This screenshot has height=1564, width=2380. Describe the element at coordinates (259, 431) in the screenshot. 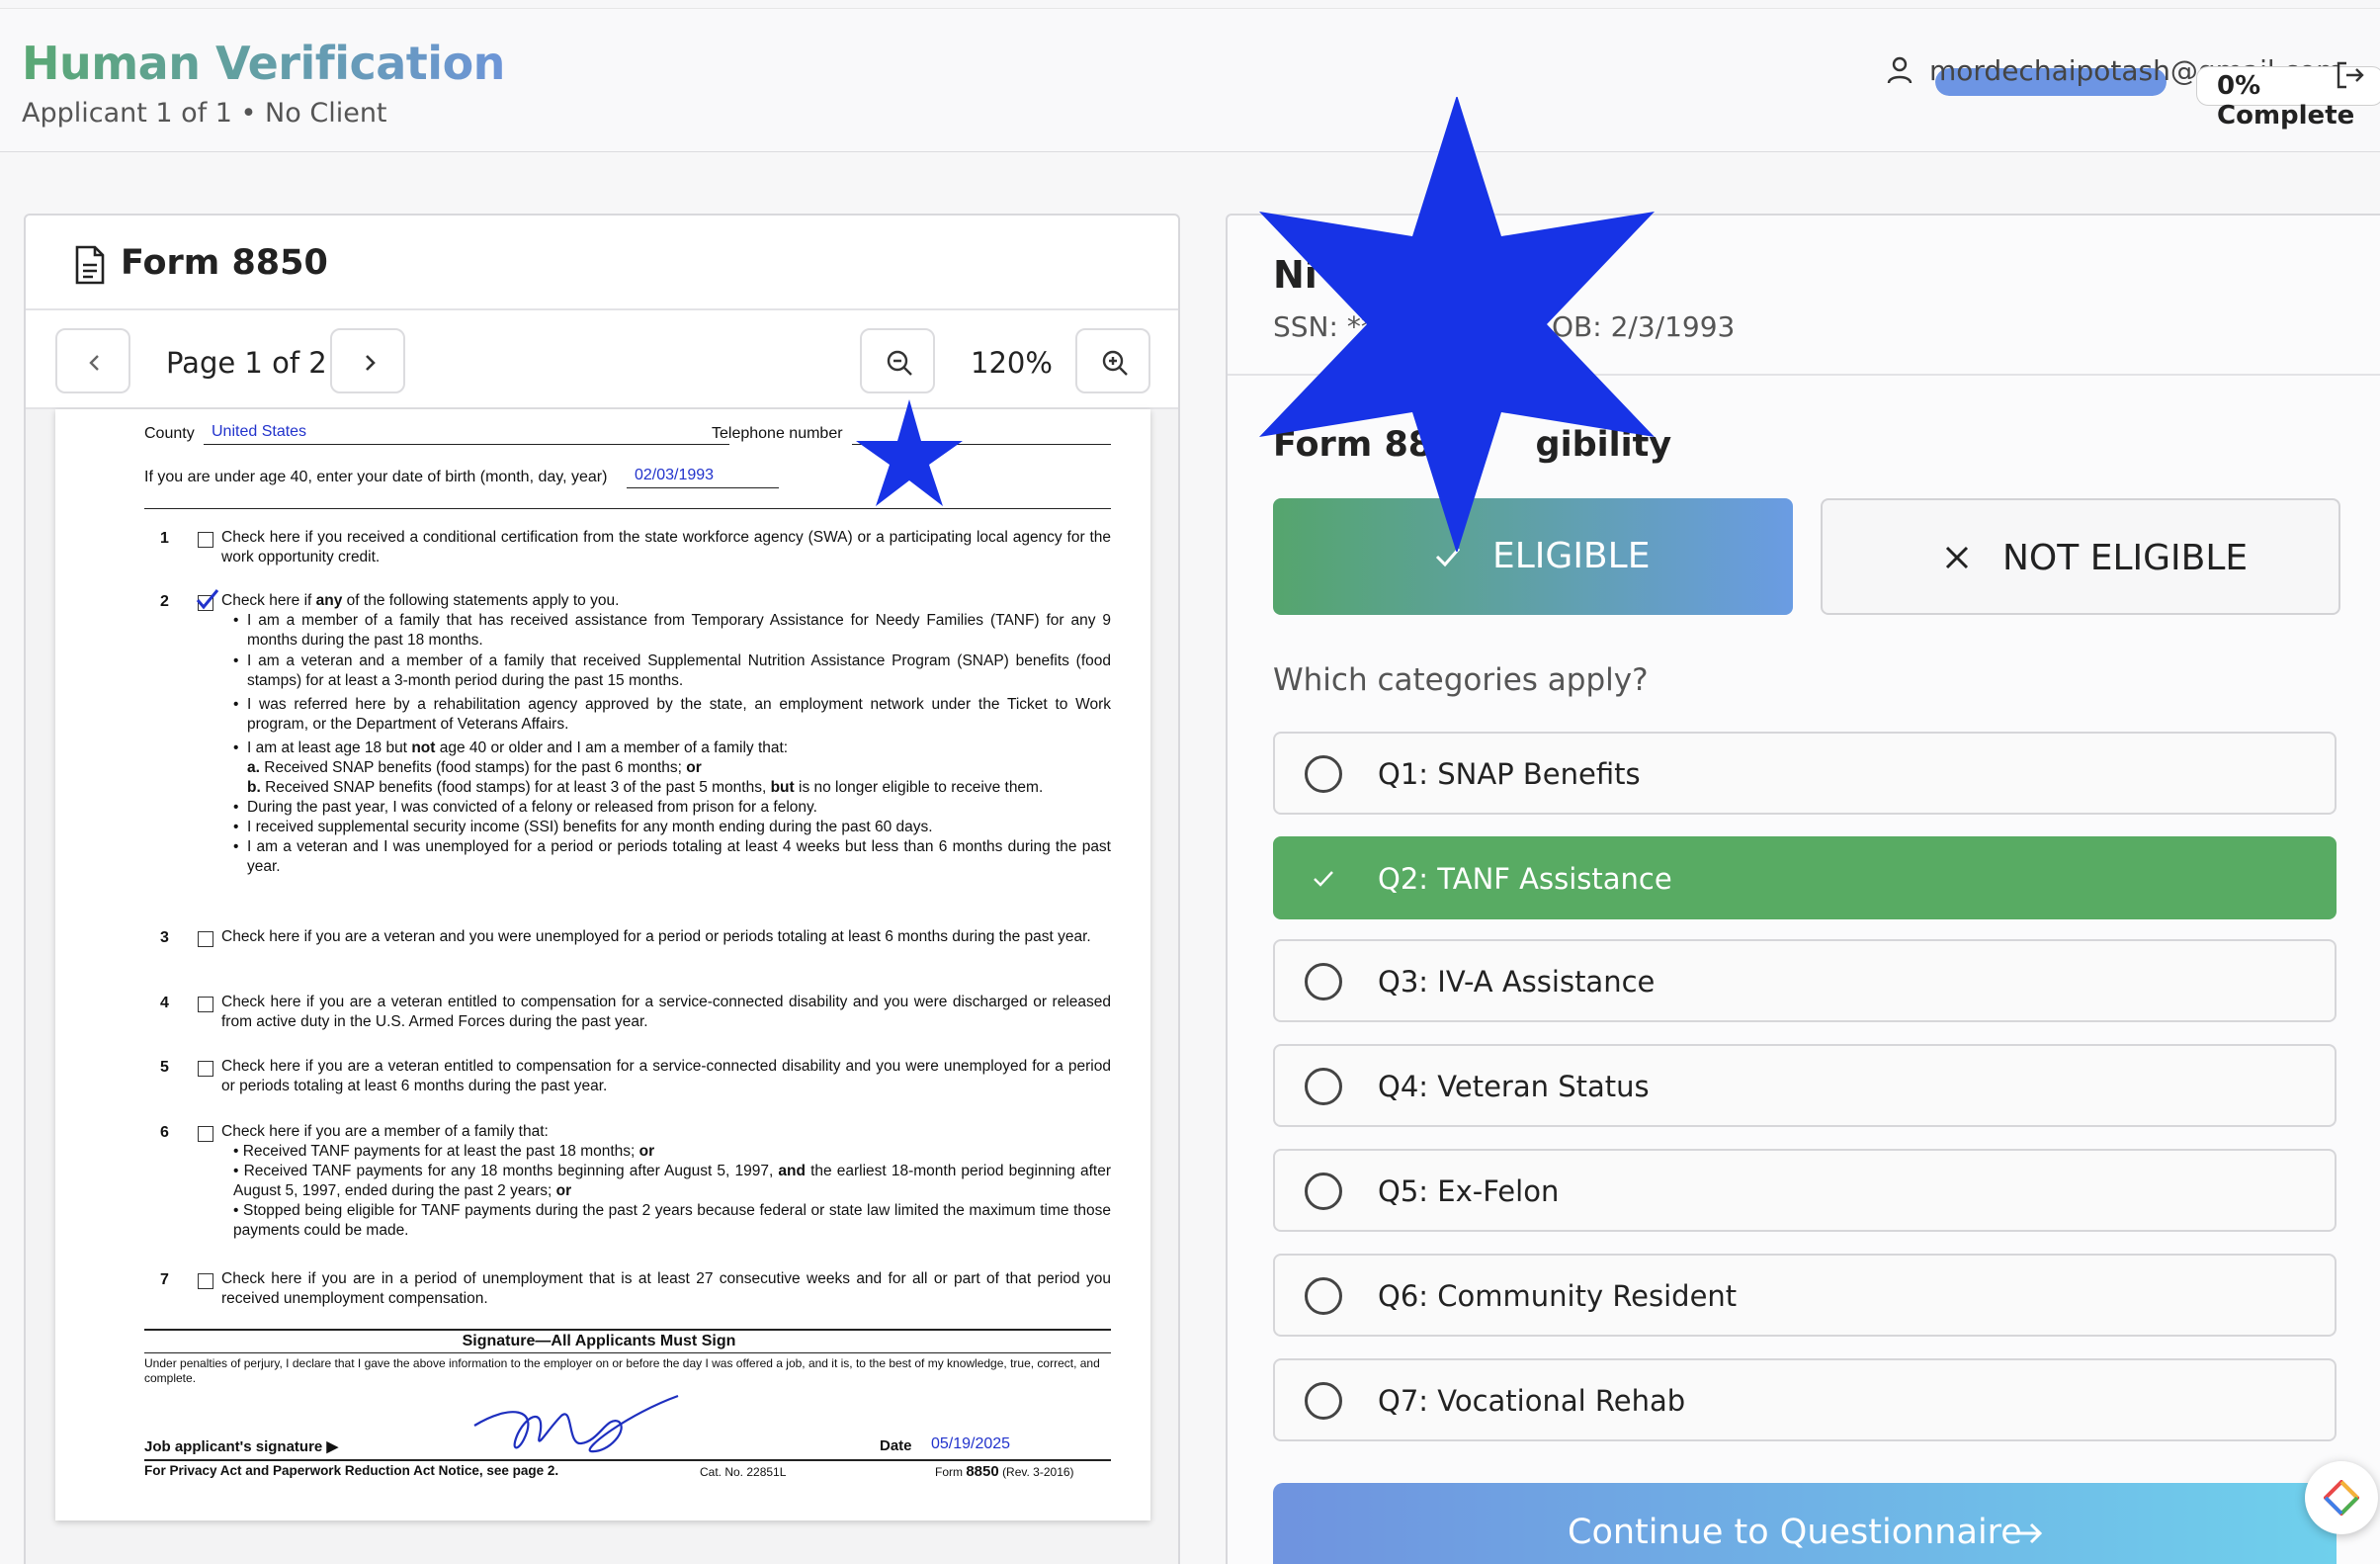

I see `county-value: United States` at that location.